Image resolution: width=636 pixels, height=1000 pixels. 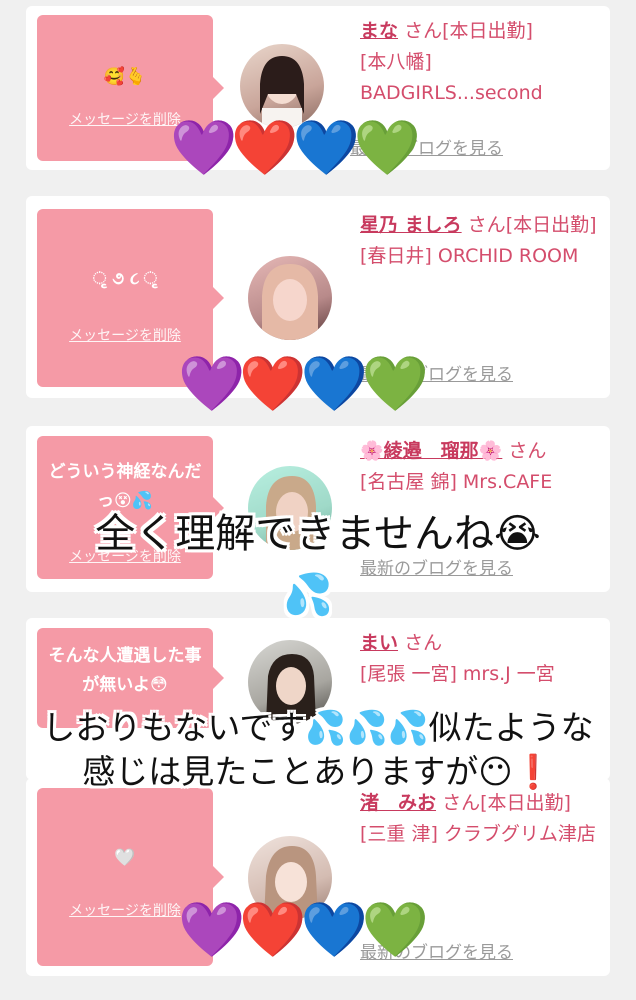 What do you see at coordinates (125, 279) in the screenshot?
I see `message-text: ૃ ૭ ૮ ૃ` at bounding box center [125, 279].